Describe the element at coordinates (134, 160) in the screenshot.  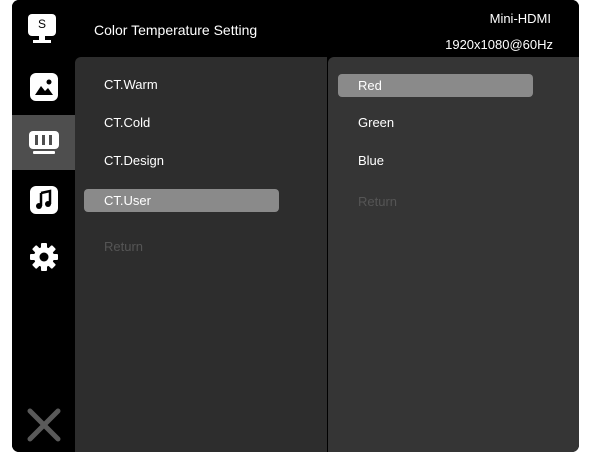
I see `menu-item-label: CT.Design` at that location.